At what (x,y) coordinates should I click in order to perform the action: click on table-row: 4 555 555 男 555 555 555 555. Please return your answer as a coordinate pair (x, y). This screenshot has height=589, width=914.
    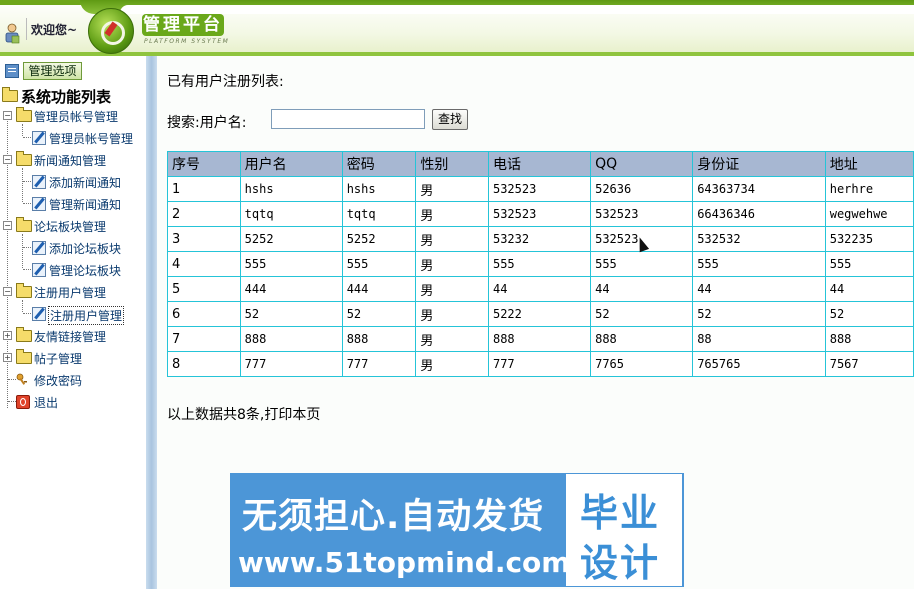
    Looking at the image, I should click on (540, 264).